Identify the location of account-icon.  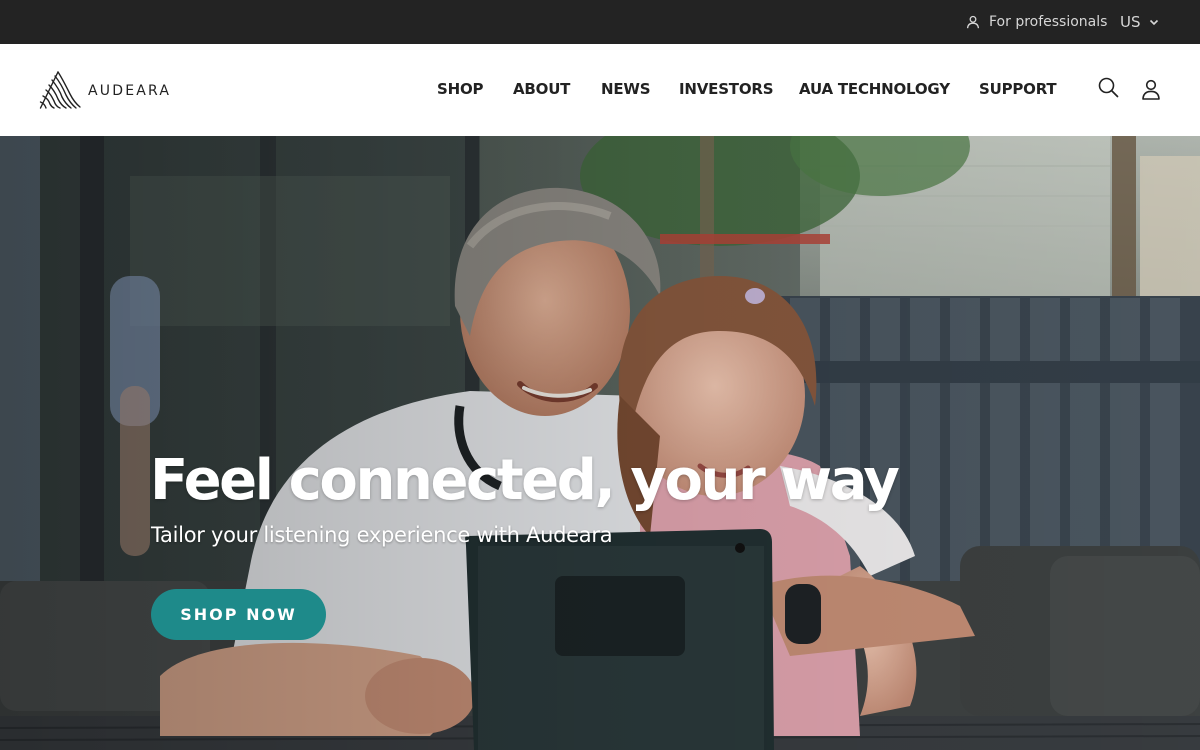
(1151, 89).